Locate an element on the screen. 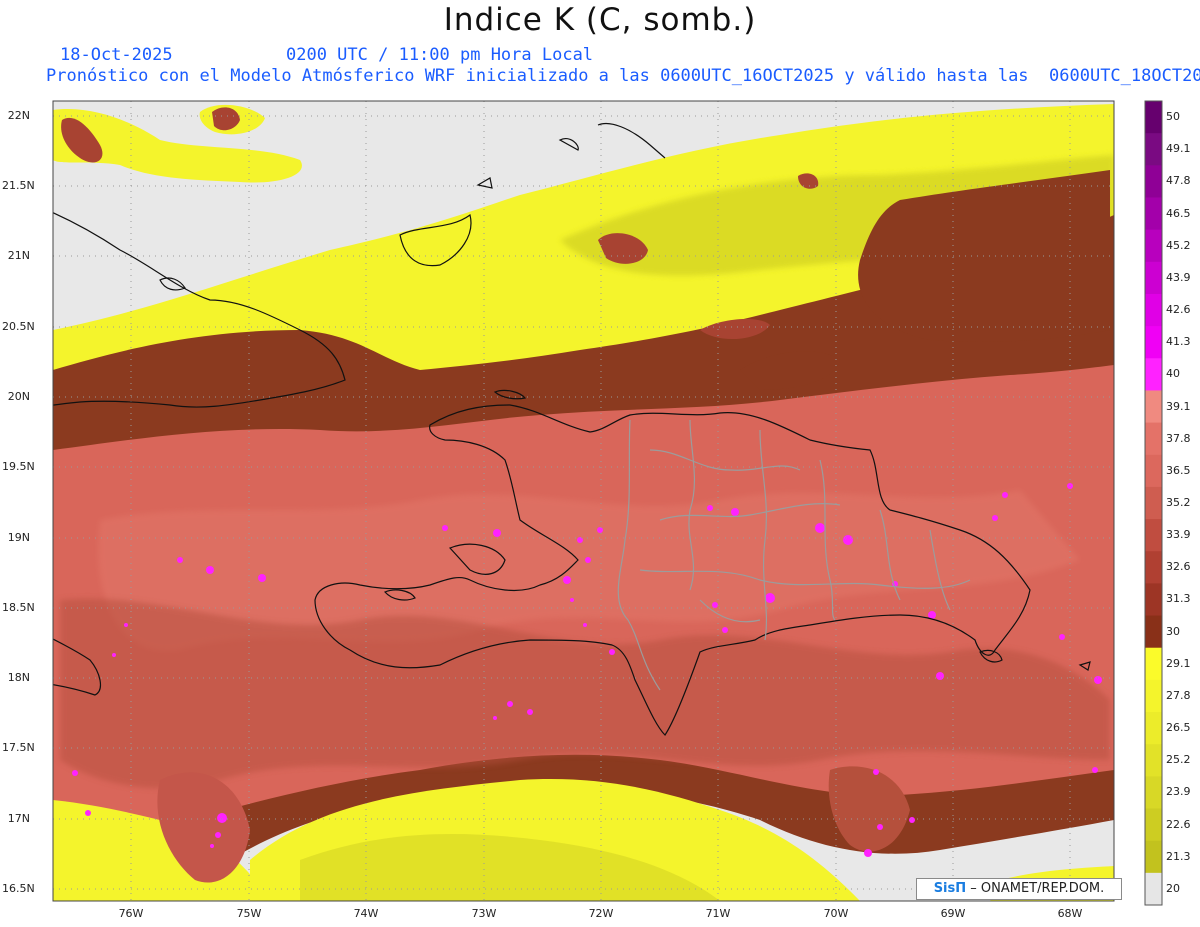 The image size is (1200, 927). lat-label: 20.5N is located at coordinates (18, 326).